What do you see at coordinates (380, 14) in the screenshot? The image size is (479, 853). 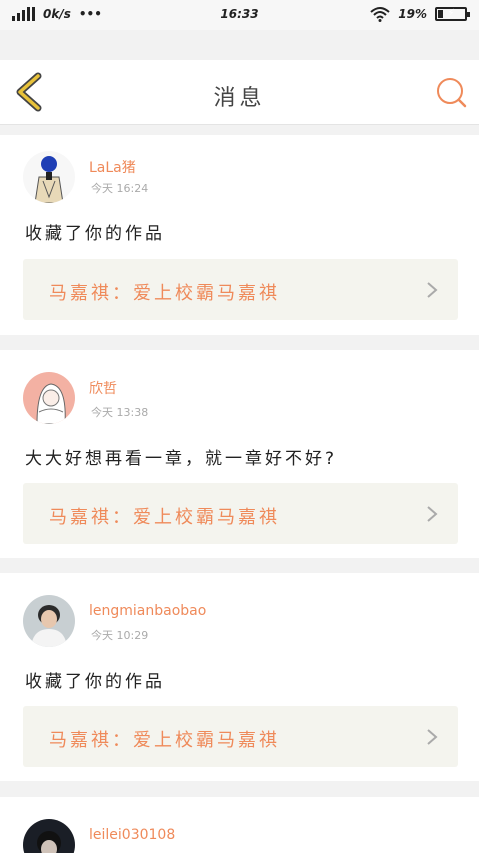 I see `wifi-icon` at bounding box center [380, 14].